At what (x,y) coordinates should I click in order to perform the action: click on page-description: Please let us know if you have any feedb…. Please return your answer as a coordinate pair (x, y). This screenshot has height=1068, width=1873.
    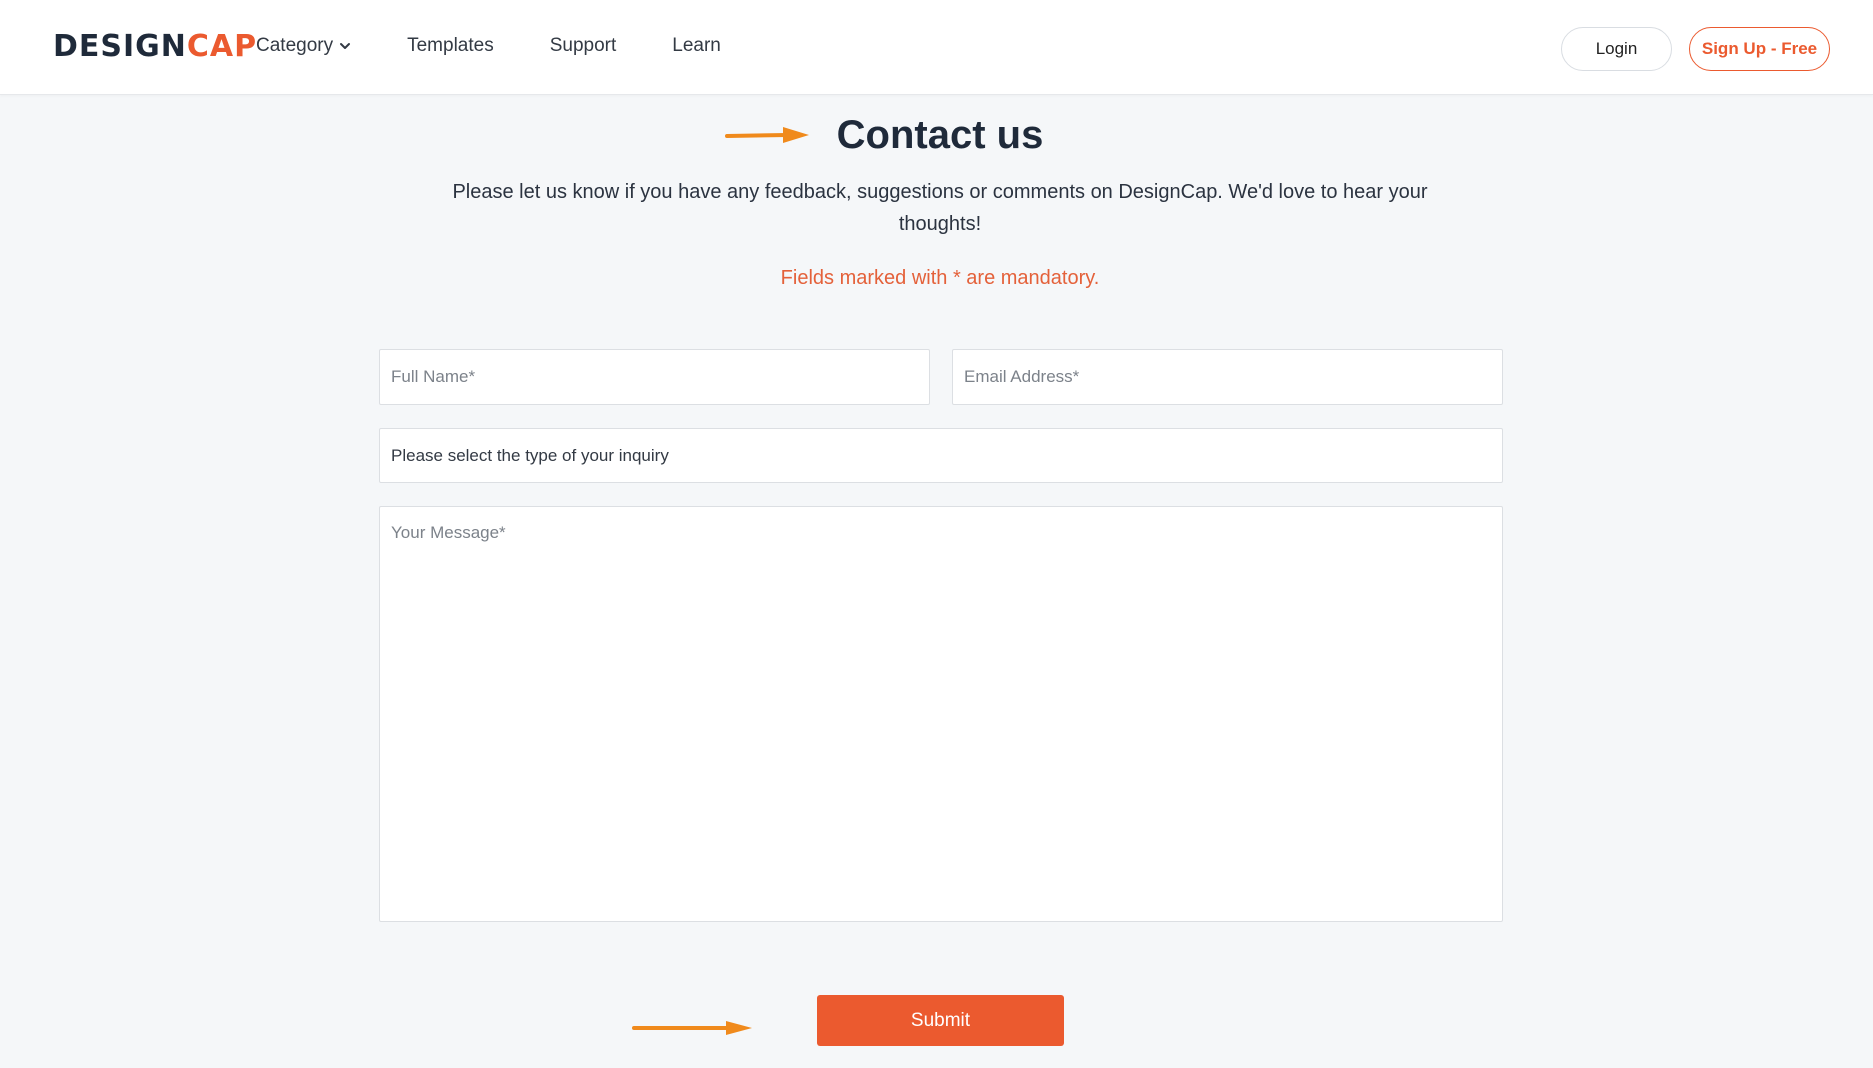
    Looking at the image, I should click on (940, 208).